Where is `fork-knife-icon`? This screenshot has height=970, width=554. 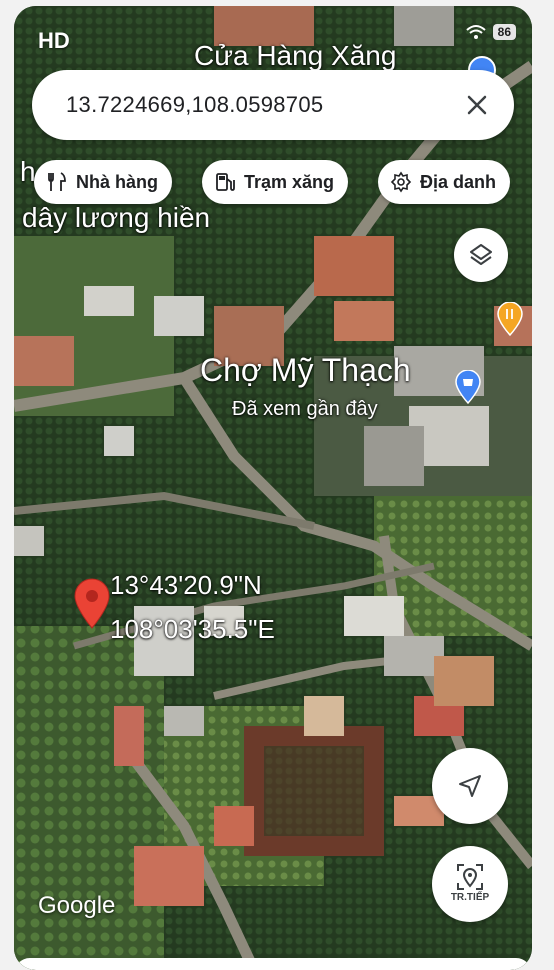
fork-knife-icon is located at coordinates (57, 181).